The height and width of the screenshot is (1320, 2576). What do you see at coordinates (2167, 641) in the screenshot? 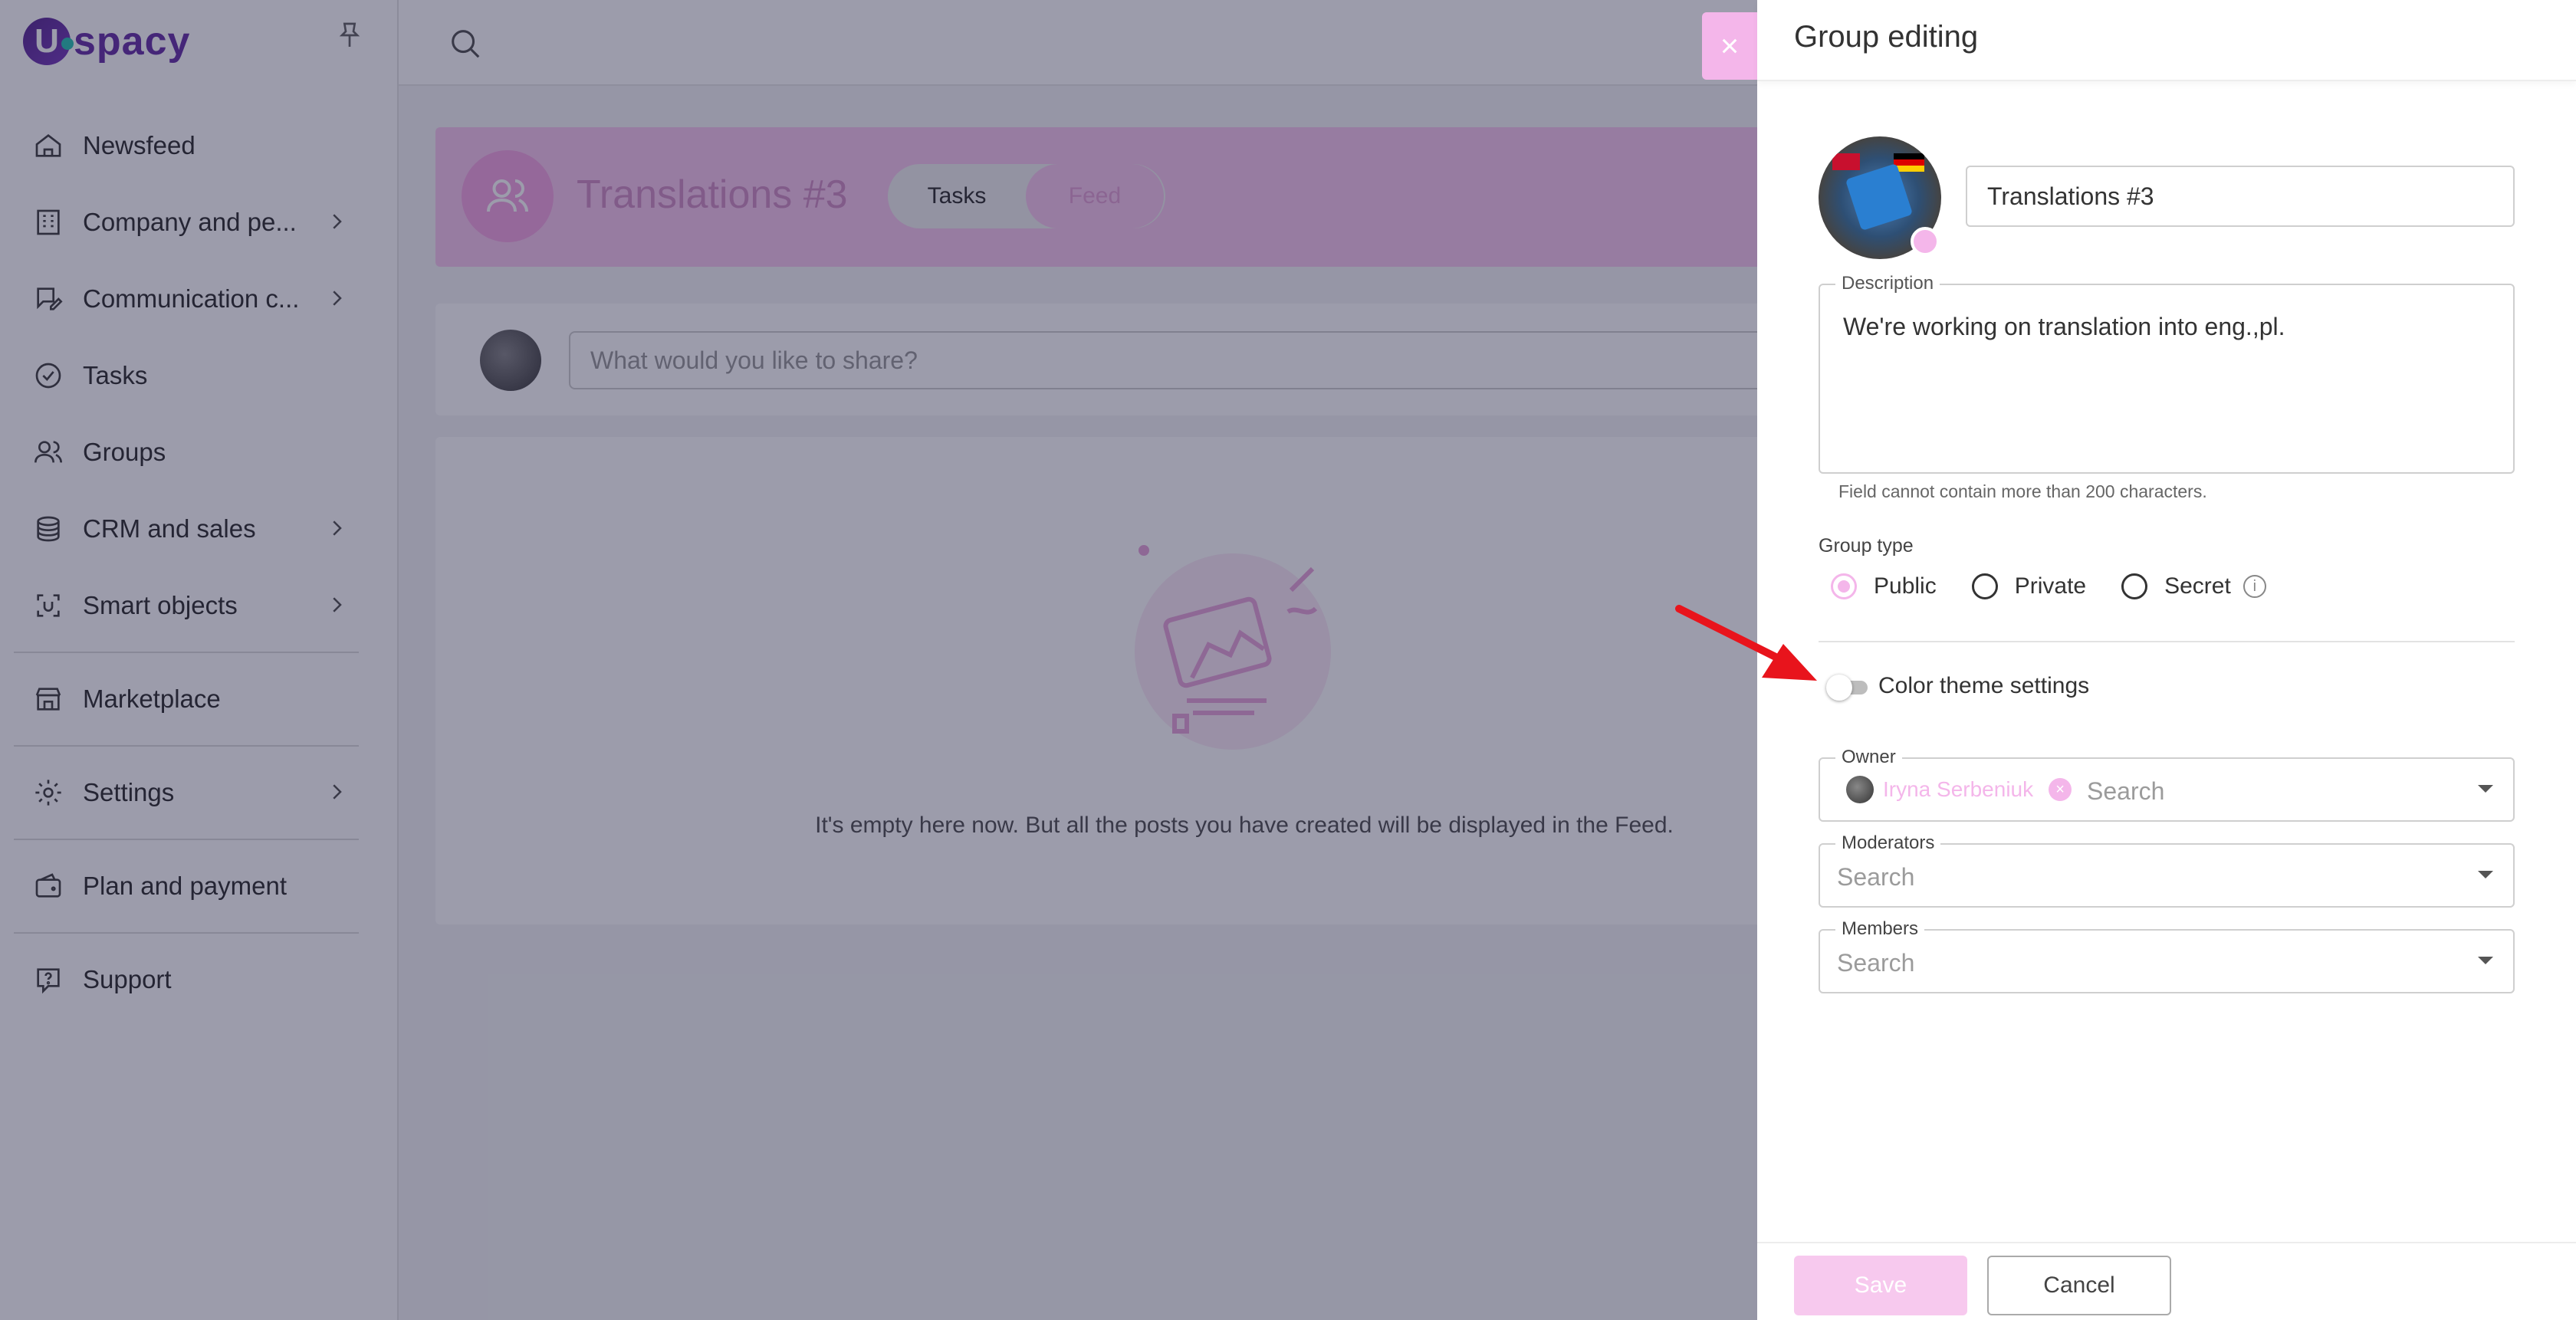
I see `divider` at bounding box center [2167, 641].